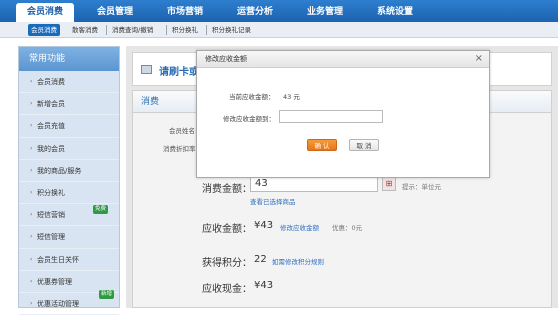 This screenshot has width=558, height=315. What do you see at coordinates (291, 97) in the screenshot?
I see `current-amount-value: 43 元` at bounding box center [291, 97].